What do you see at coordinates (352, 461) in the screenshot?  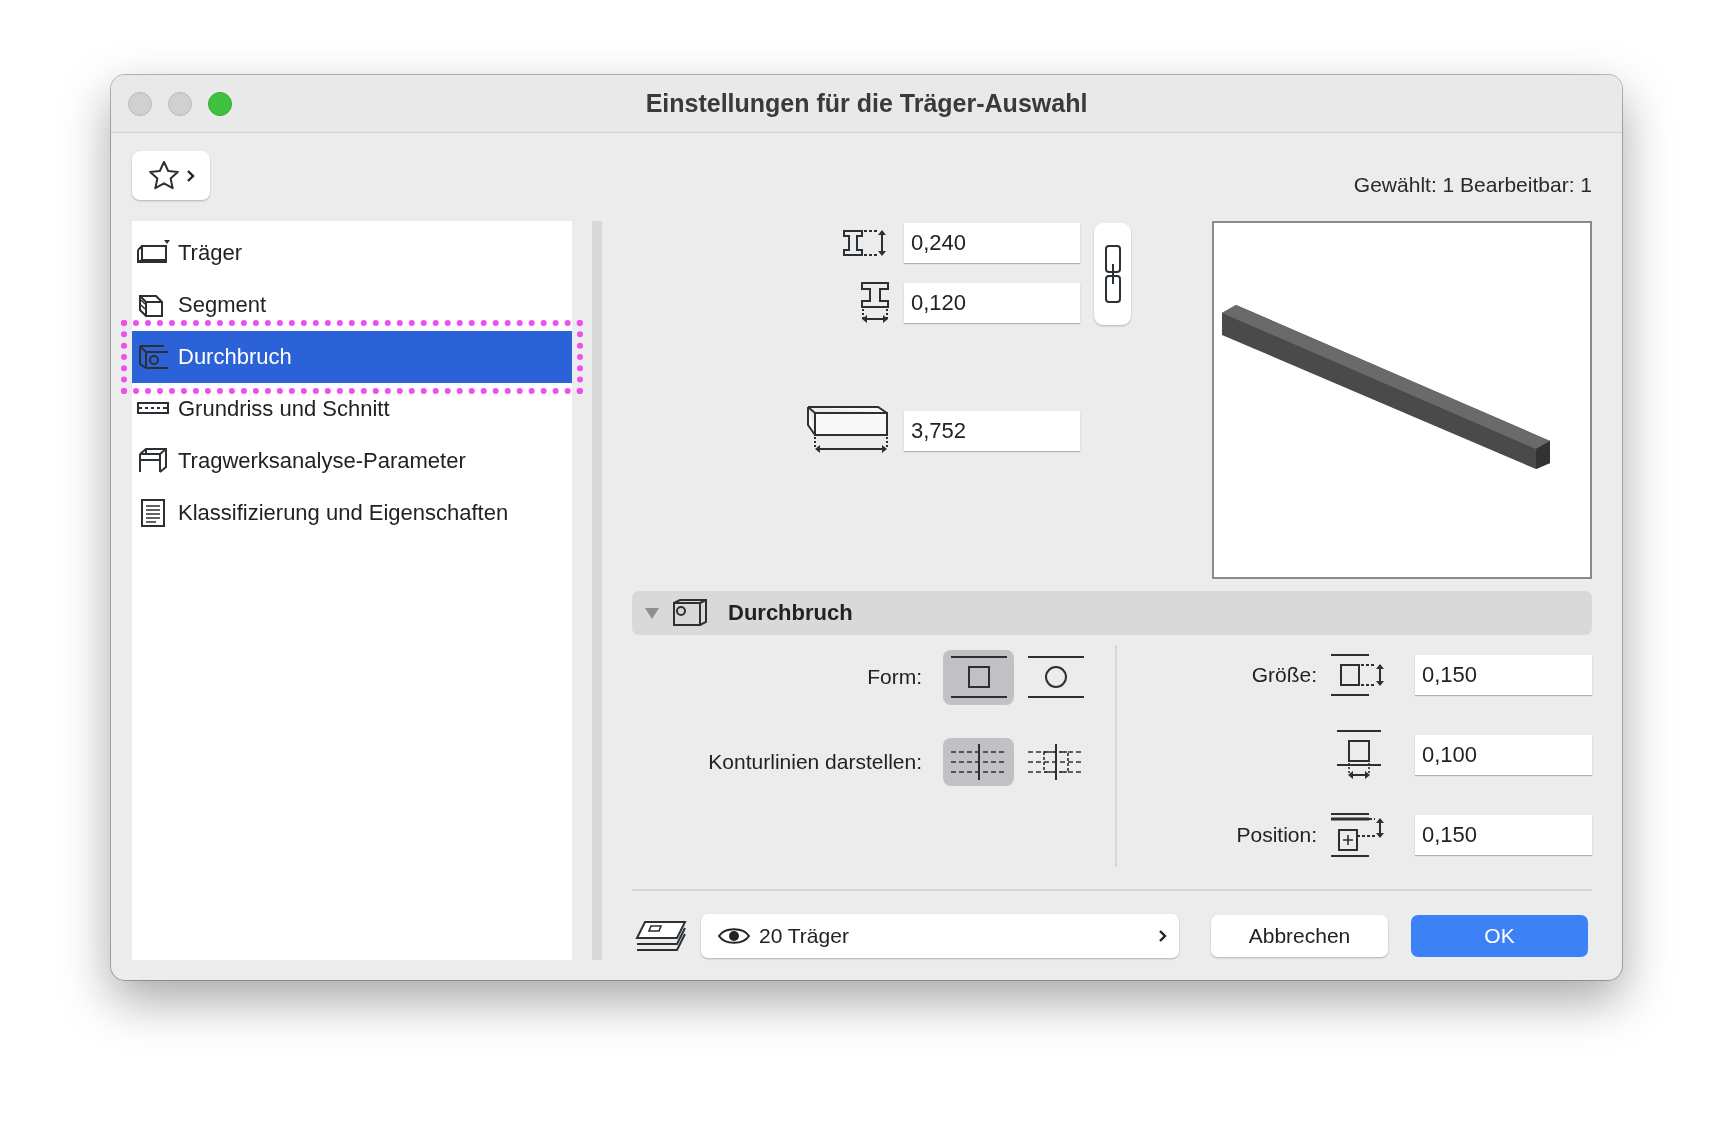 I see `sidebar-item: Tragwerksanalyse-Parameter` at bounding box center [352, 461].